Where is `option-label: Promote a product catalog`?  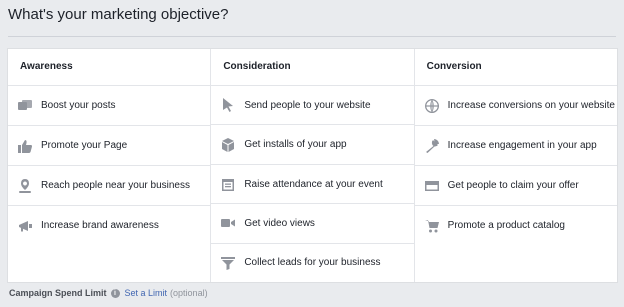
option-label: Promote a product catalog is located at coordinates (506, 225).